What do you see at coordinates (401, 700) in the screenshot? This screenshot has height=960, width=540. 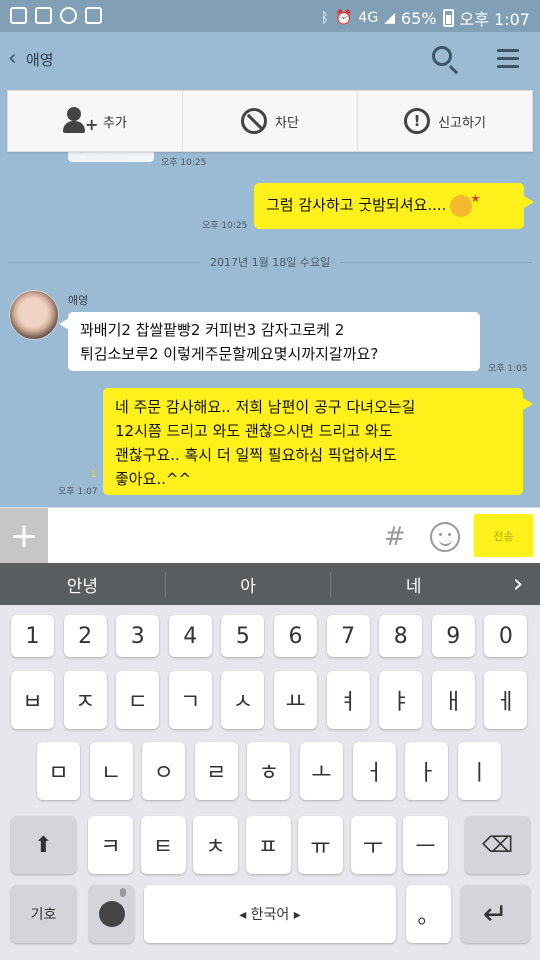 I see `key-8: ㅑ` at bounding box center [401, 700].